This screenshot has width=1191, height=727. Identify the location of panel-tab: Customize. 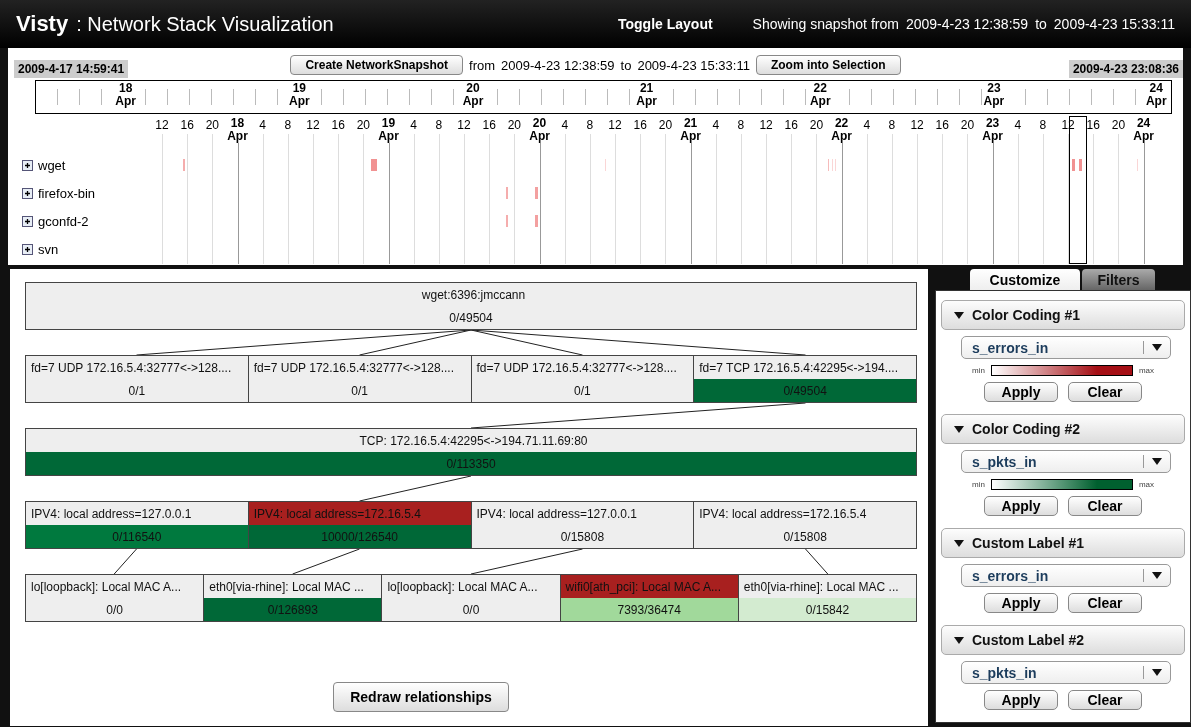
(1025, 279).